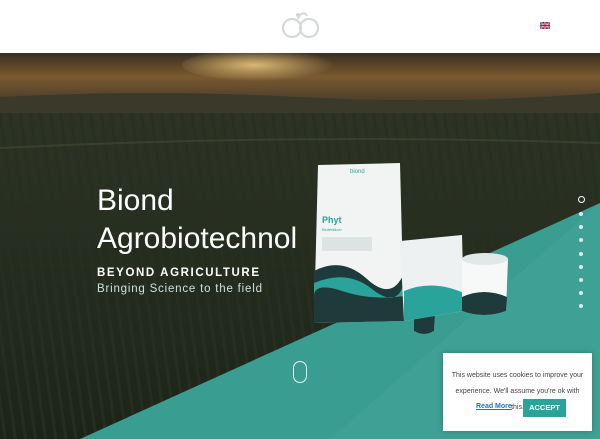 The image size is (600, 439). I want to click on hero-title: Biond Agrobiotechnol, so click(197, 220).